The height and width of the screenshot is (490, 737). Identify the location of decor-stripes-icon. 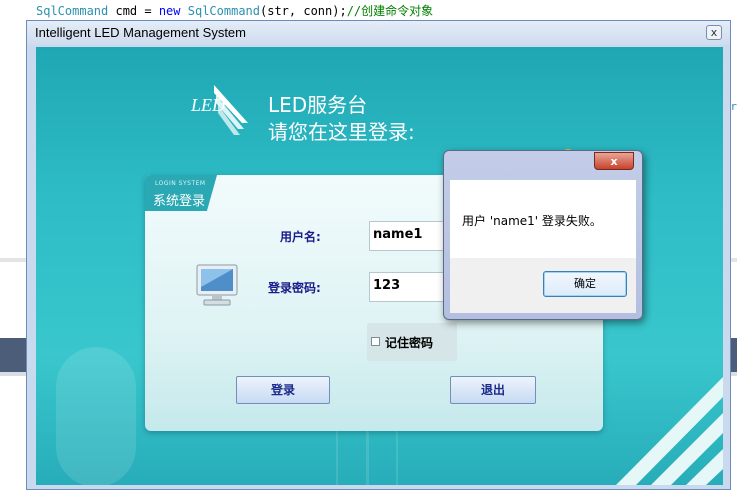
(669, 431).